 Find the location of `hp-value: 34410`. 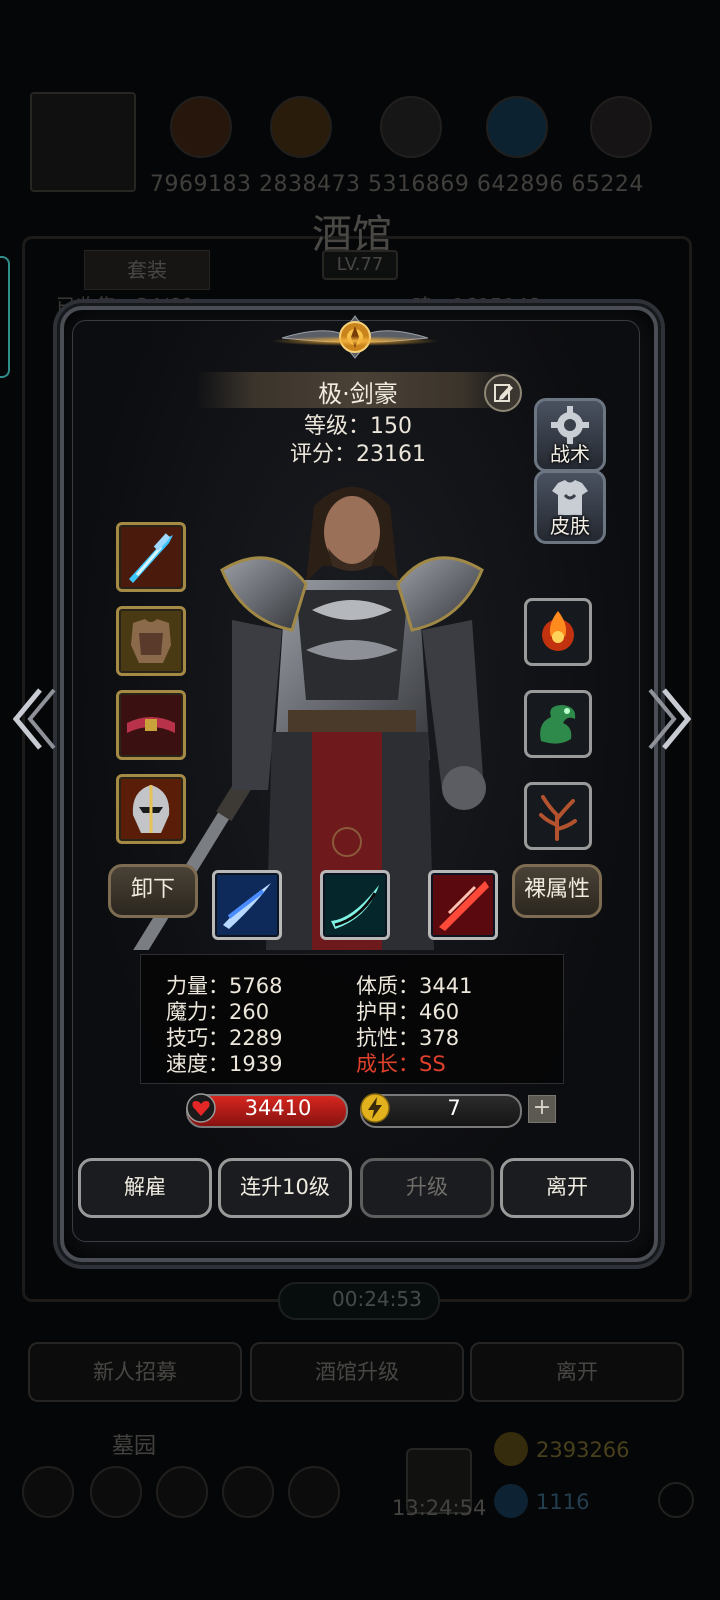

hp-value: 34410 is located at coordinates (278, 1108).